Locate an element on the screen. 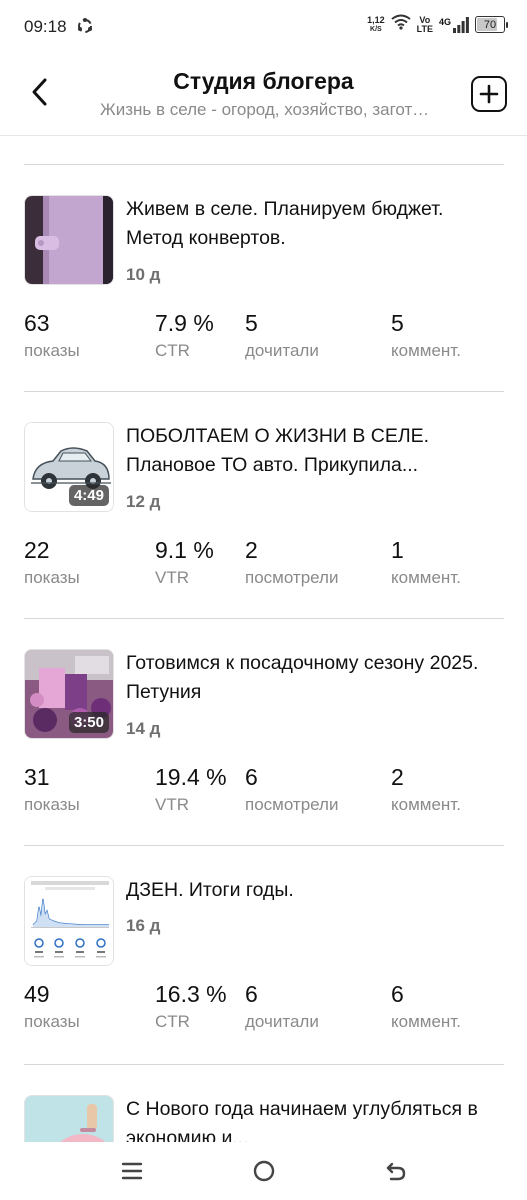  battery-level: 70 is located at coordinates (490, 24).